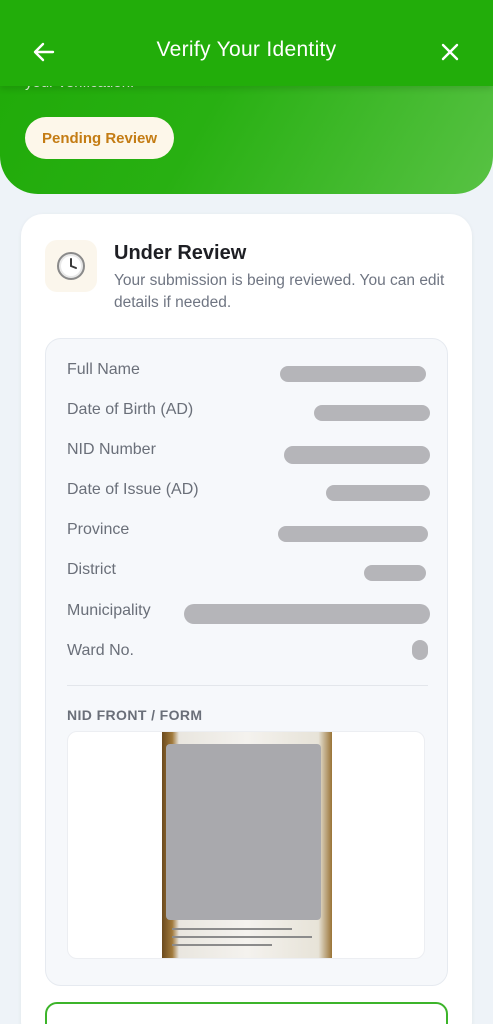  I want to click on close-button, so click(450, 52).